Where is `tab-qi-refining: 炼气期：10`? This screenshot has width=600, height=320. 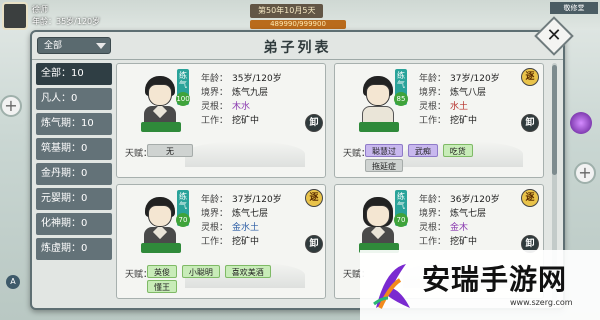
tab-qi-refining: 炼气期：10 is located at coordinates (74, 124).